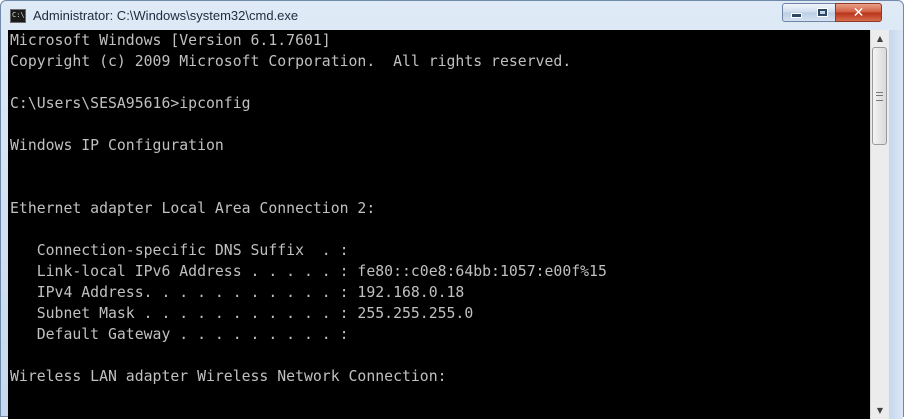 This screenshot has width=906, height=419. I want to click on maximize-icon, so click(822, 12).